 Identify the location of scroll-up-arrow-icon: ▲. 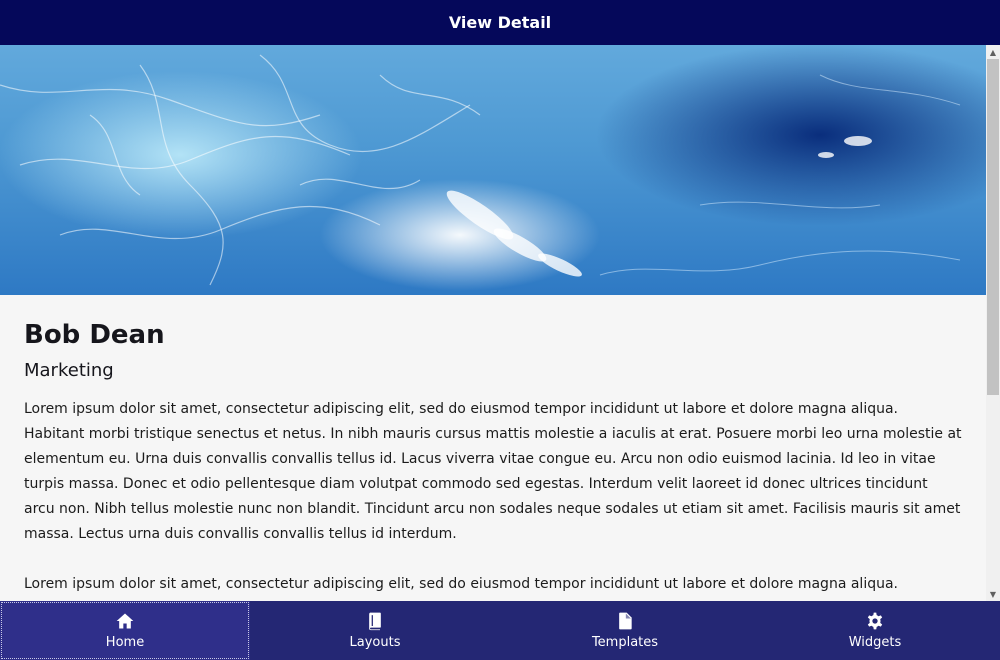
(993, 52).